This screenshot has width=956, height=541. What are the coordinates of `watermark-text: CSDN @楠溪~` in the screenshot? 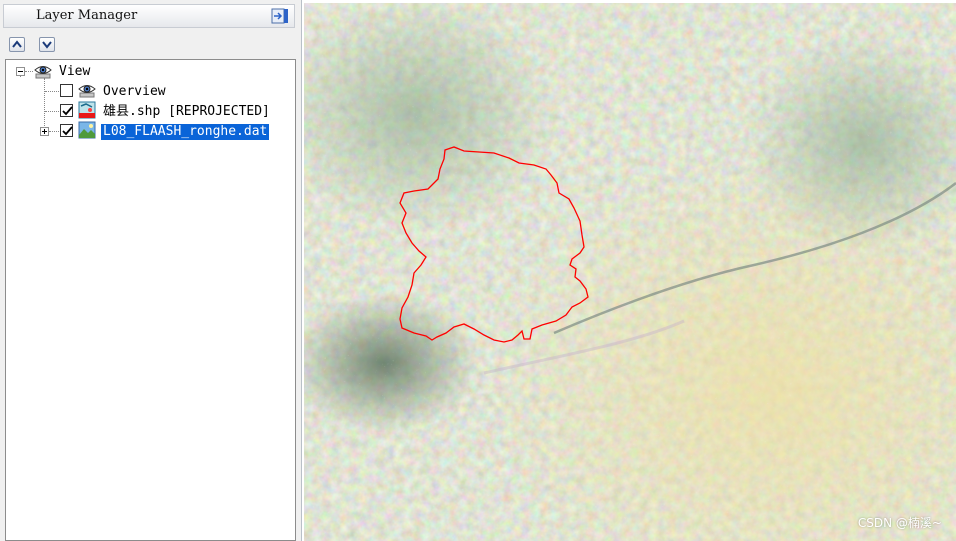 It's located at (899, 523).